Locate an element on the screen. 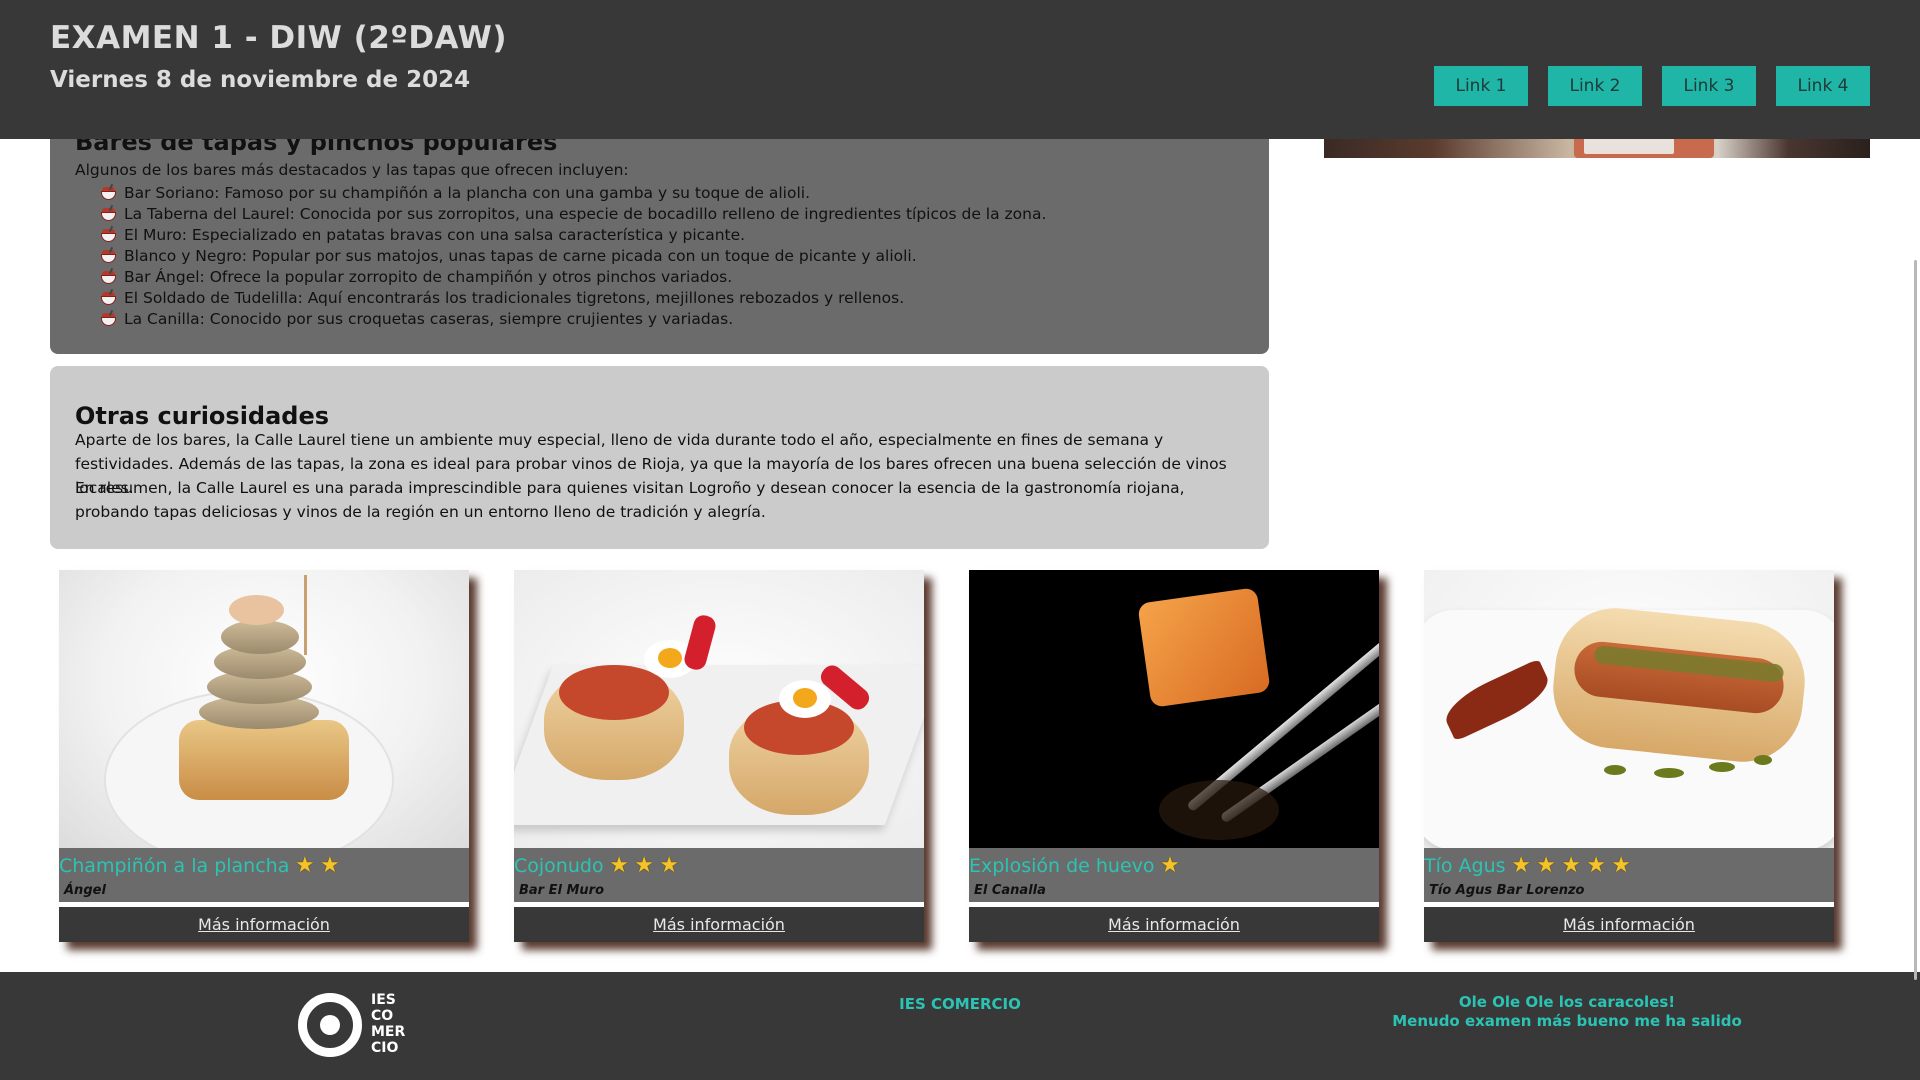  card-place: El Canalla is located at coordinates (1010, 890).